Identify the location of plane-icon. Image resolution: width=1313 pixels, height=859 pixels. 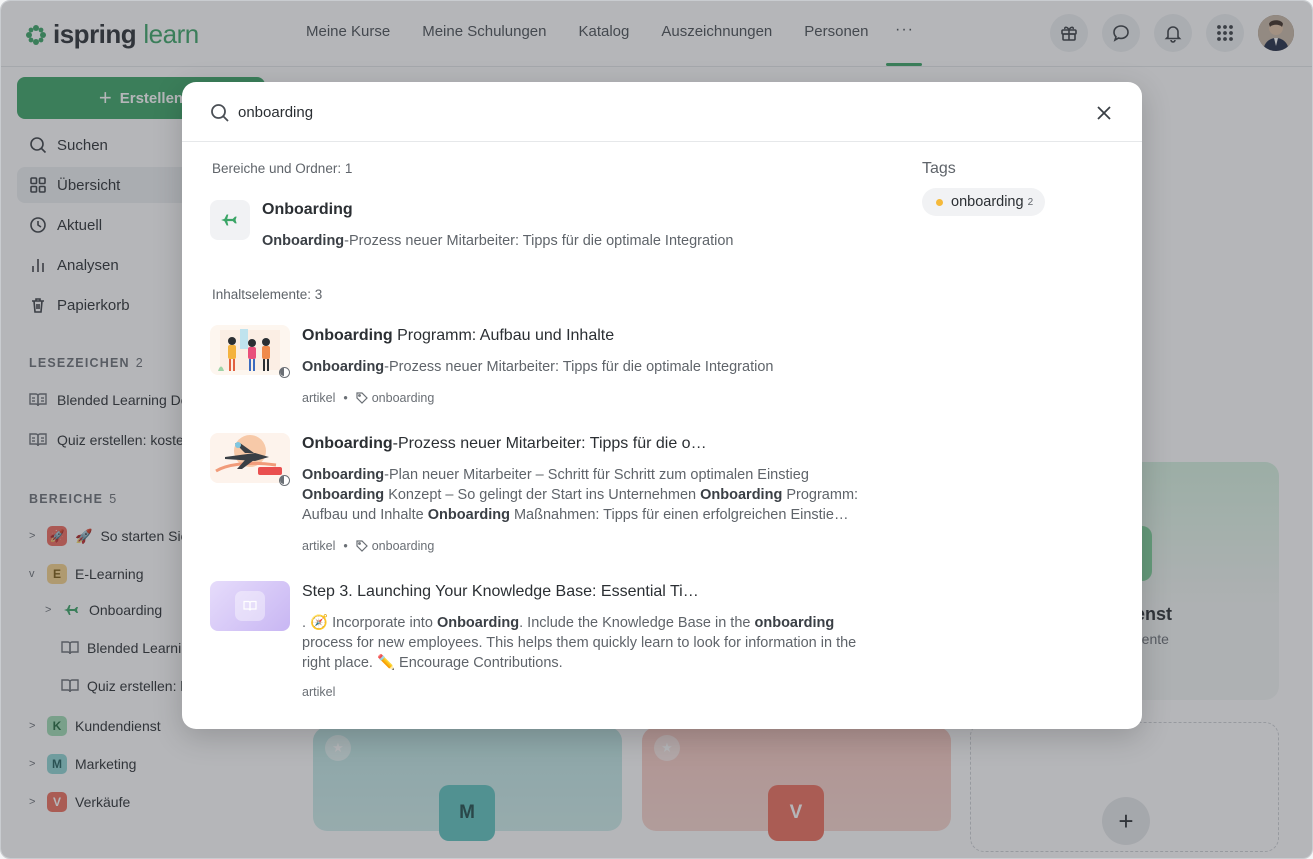
(229, 220).